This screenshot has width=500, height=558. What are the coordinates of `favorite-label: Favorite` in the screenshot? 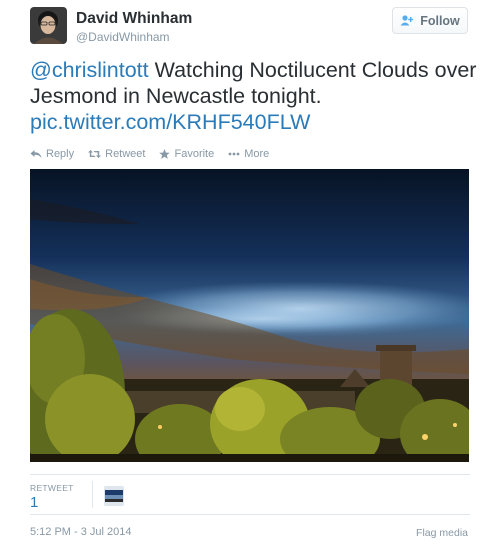 It's located at (194, 154).